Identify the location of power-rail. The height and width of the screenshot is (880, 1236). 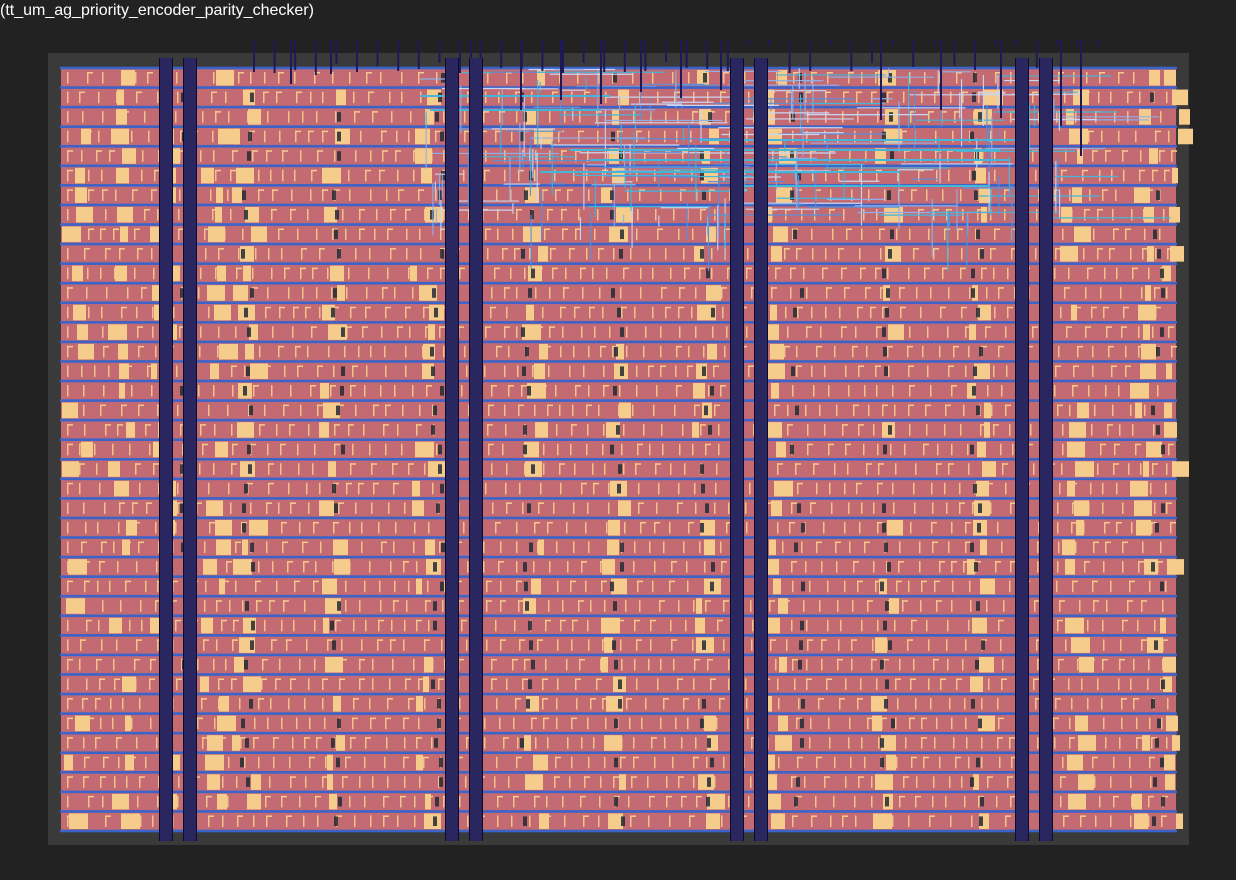
(618, 107).